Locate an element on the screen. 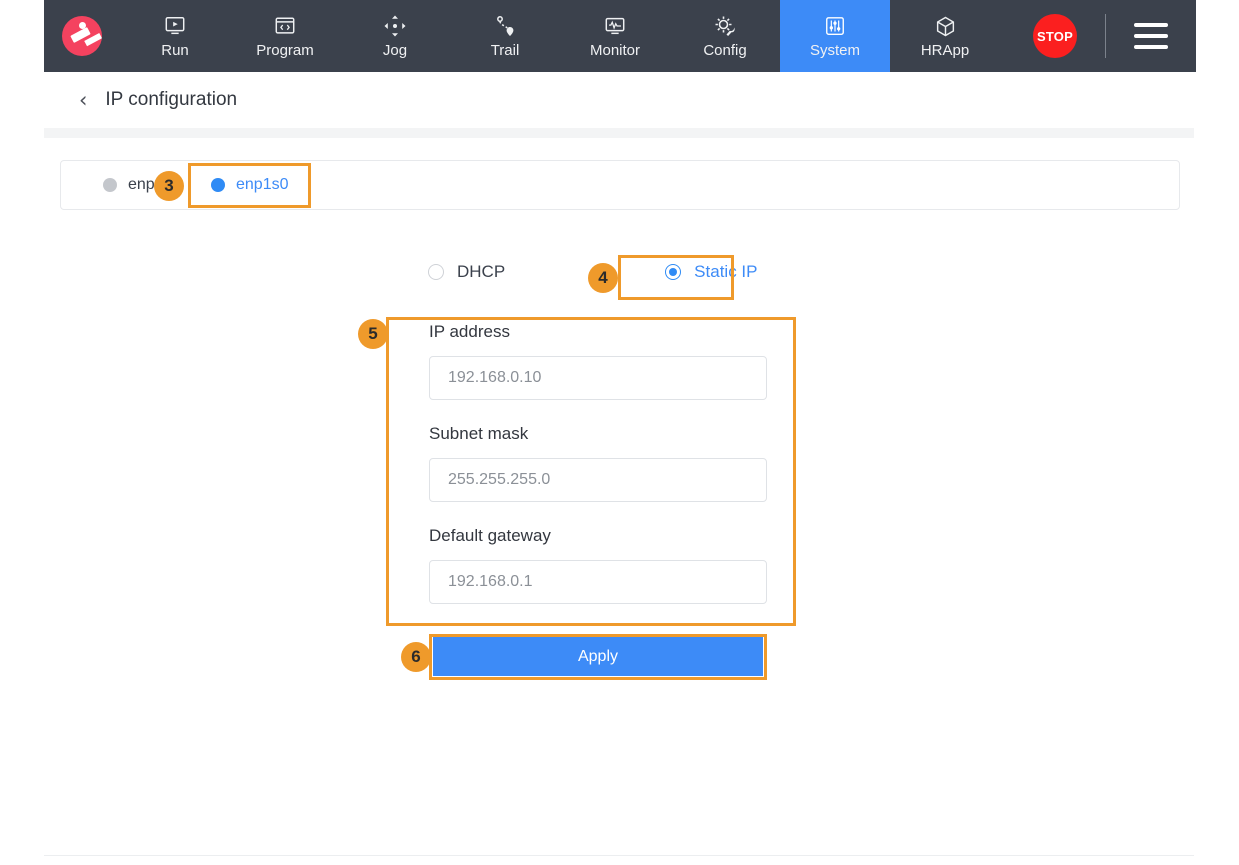 This screenshot has height=865, width=1239. robot-logo-icon is located at coordinates (82, 36).